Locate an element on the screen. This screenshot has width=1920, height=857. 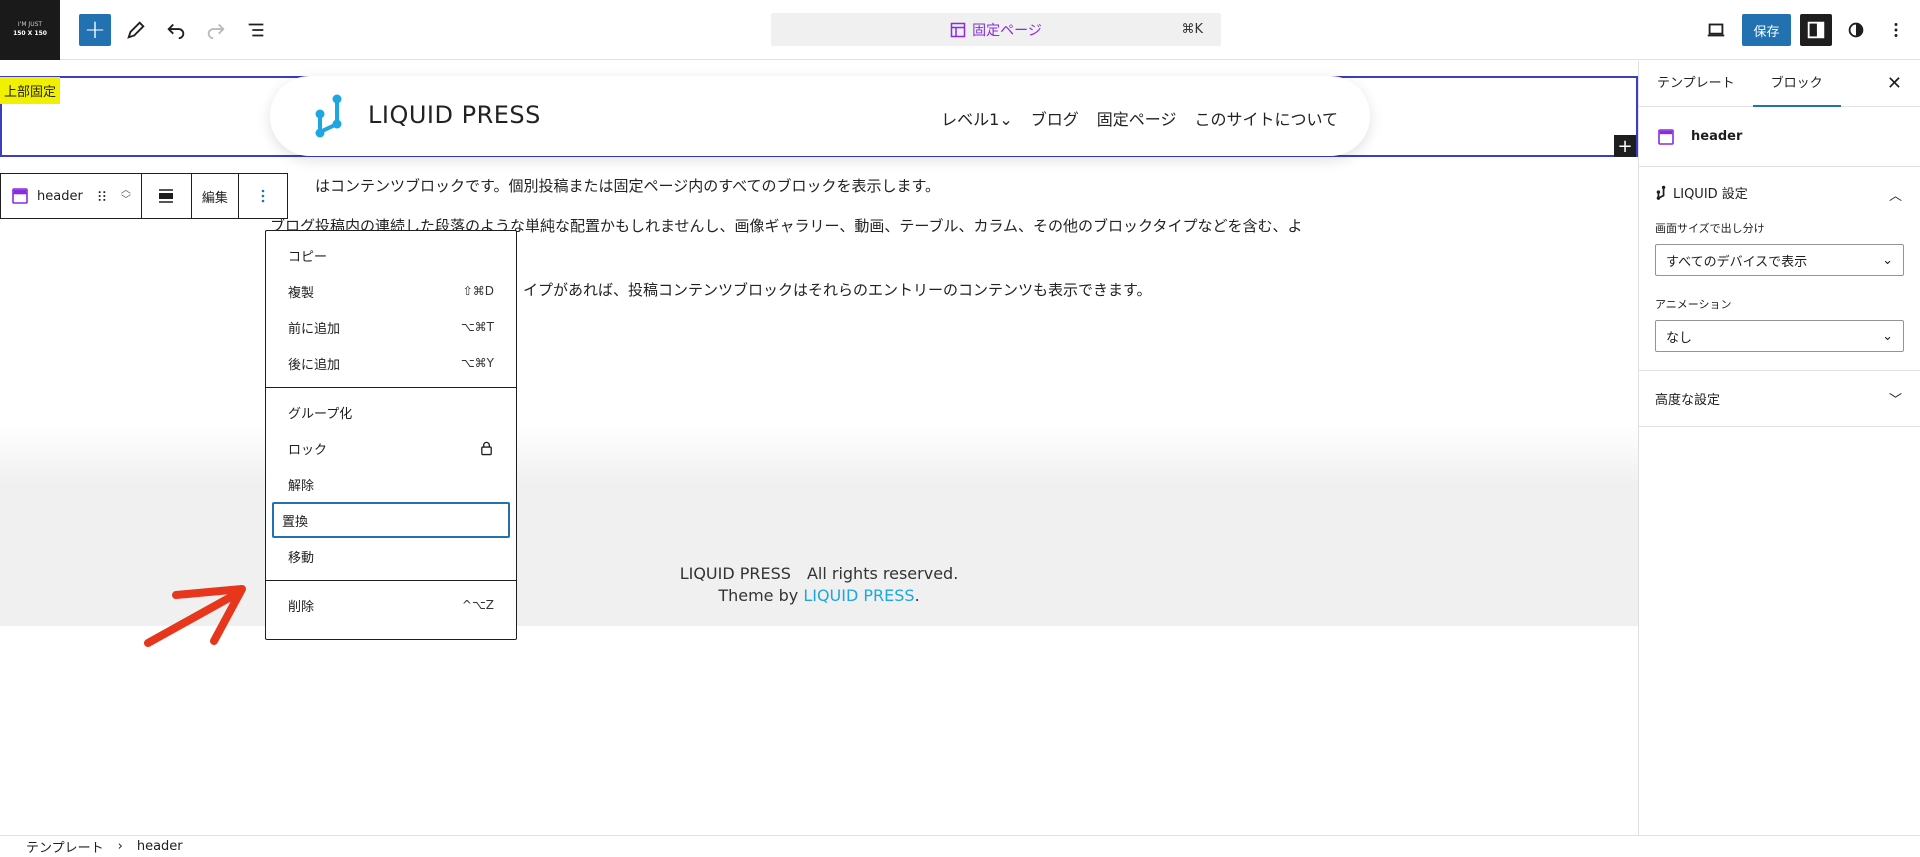
menu-item-insert-after: 後に追加 ⌥⌘Y is located at coordinates (391, 363).